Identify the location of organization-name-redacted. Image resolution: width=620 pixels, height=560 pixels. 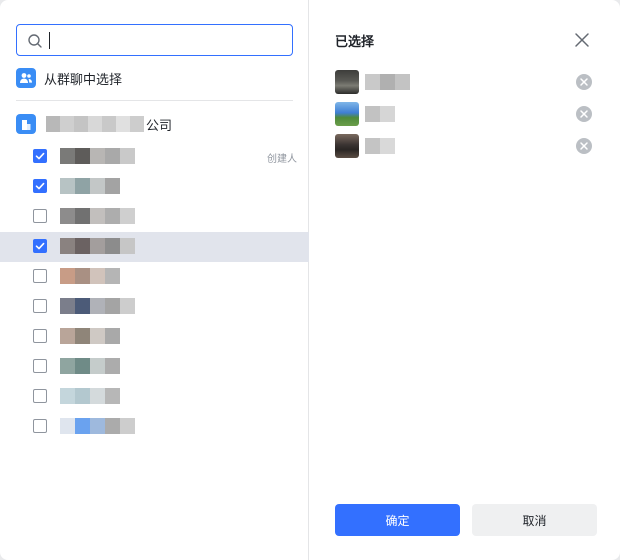
(95, 124).